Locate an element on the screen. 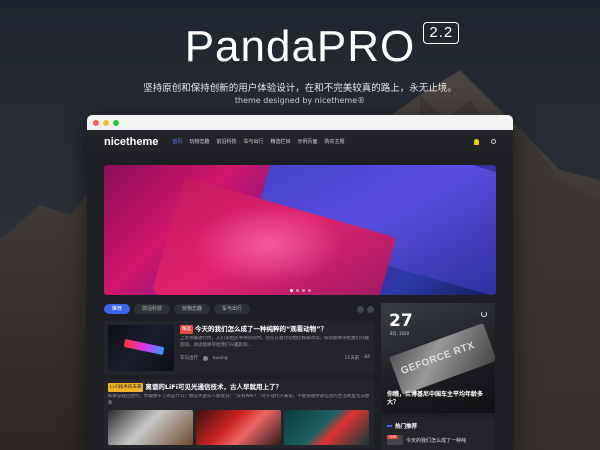 The width and height of the screenshot is (600, 450). nav-item-featured: 精选栏目 is located at coordinates (280, 141).